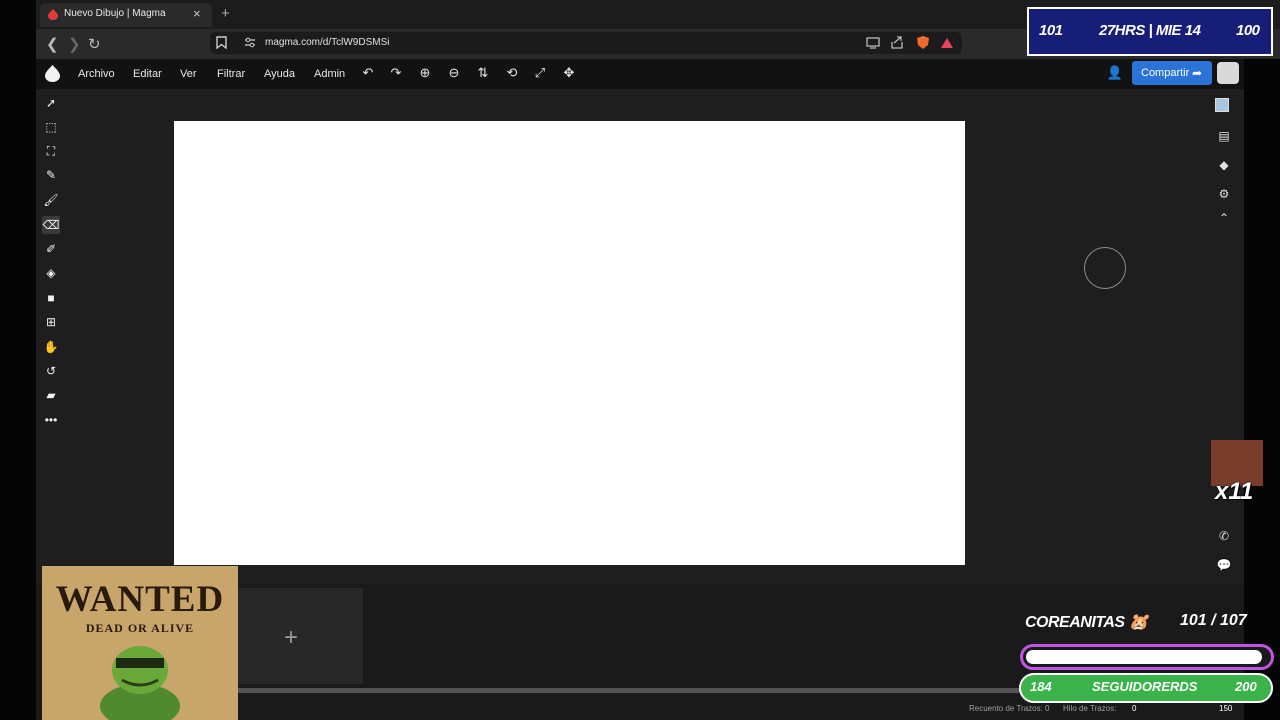  I want to click on menu-archivo: Archivo, so click(96, 74).